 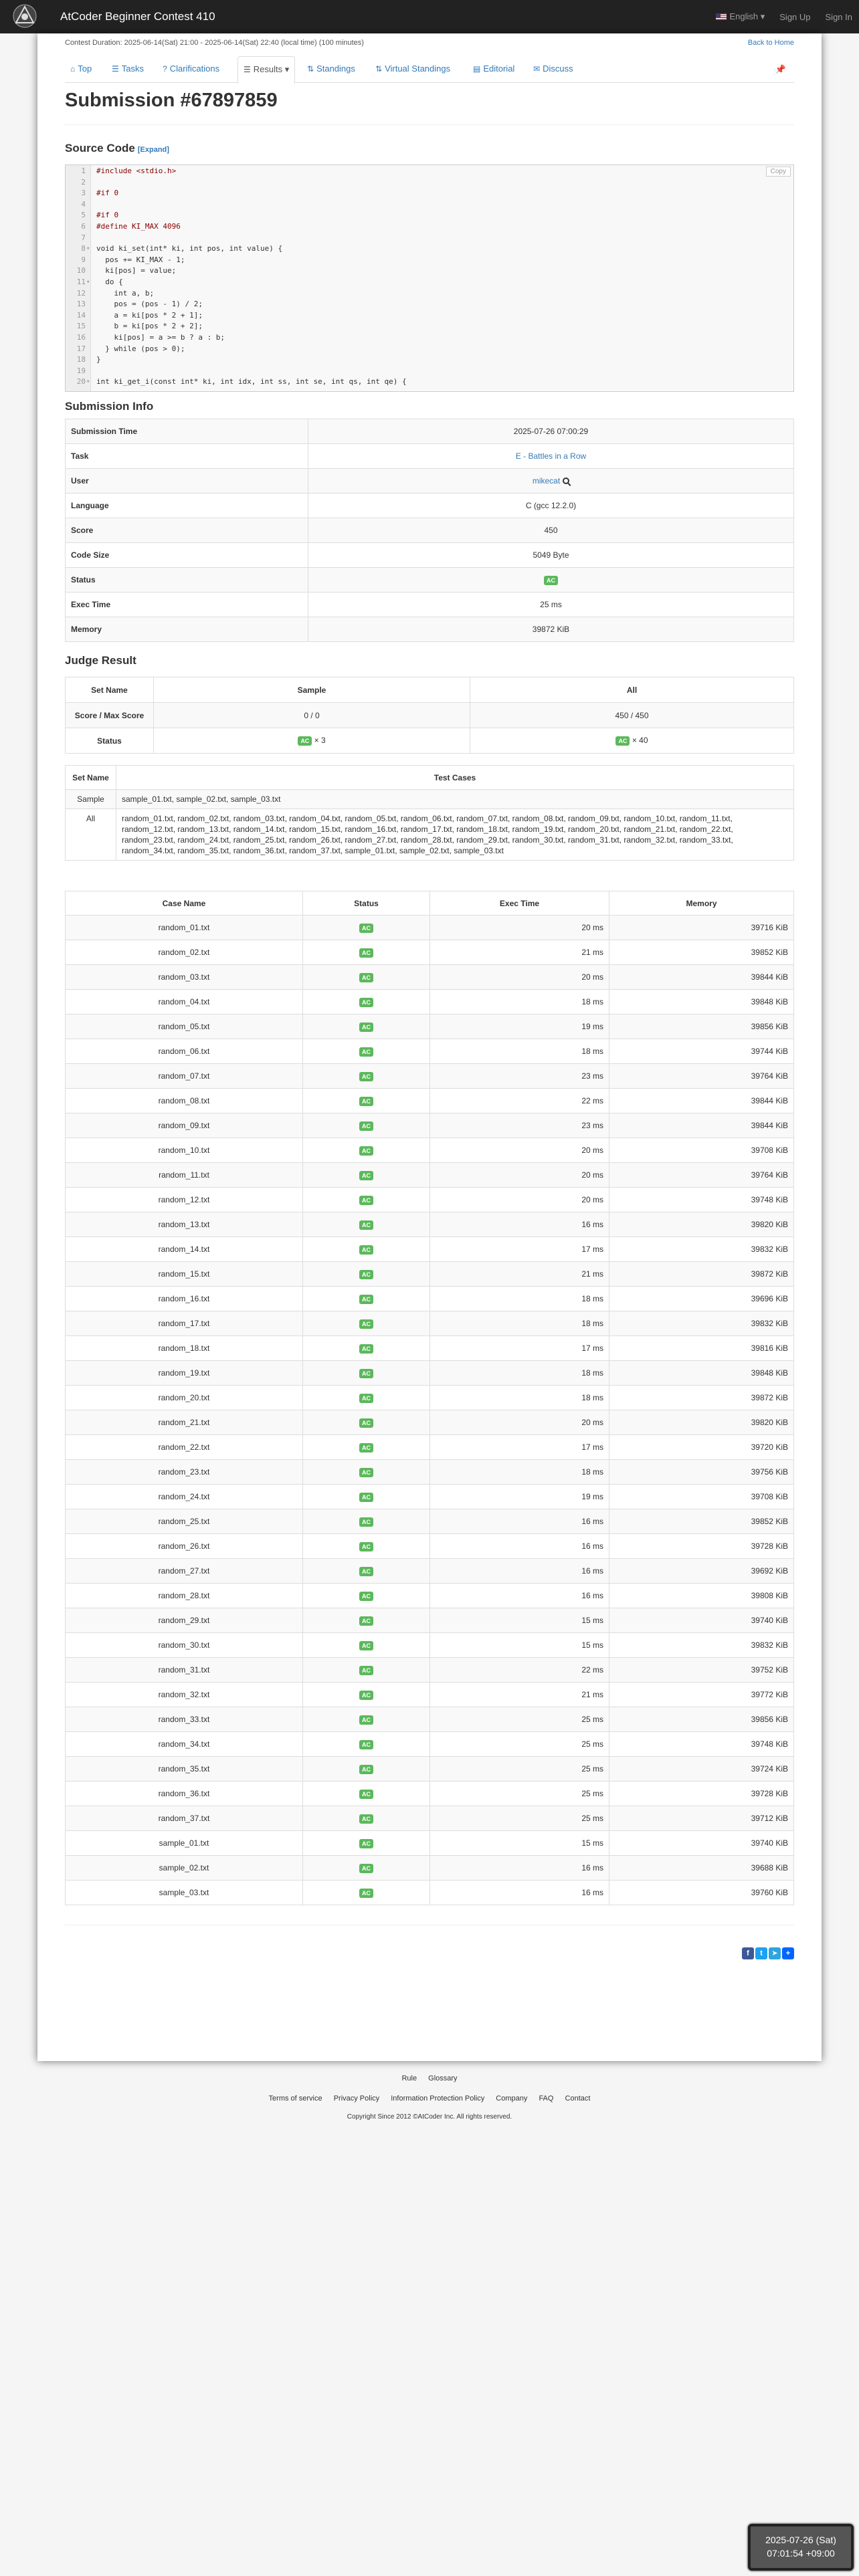 What do you see at coordinates (551, 456) in the screenshot?
I see `task-link: E - Battles in a Row` at bounding box center [551, 456].